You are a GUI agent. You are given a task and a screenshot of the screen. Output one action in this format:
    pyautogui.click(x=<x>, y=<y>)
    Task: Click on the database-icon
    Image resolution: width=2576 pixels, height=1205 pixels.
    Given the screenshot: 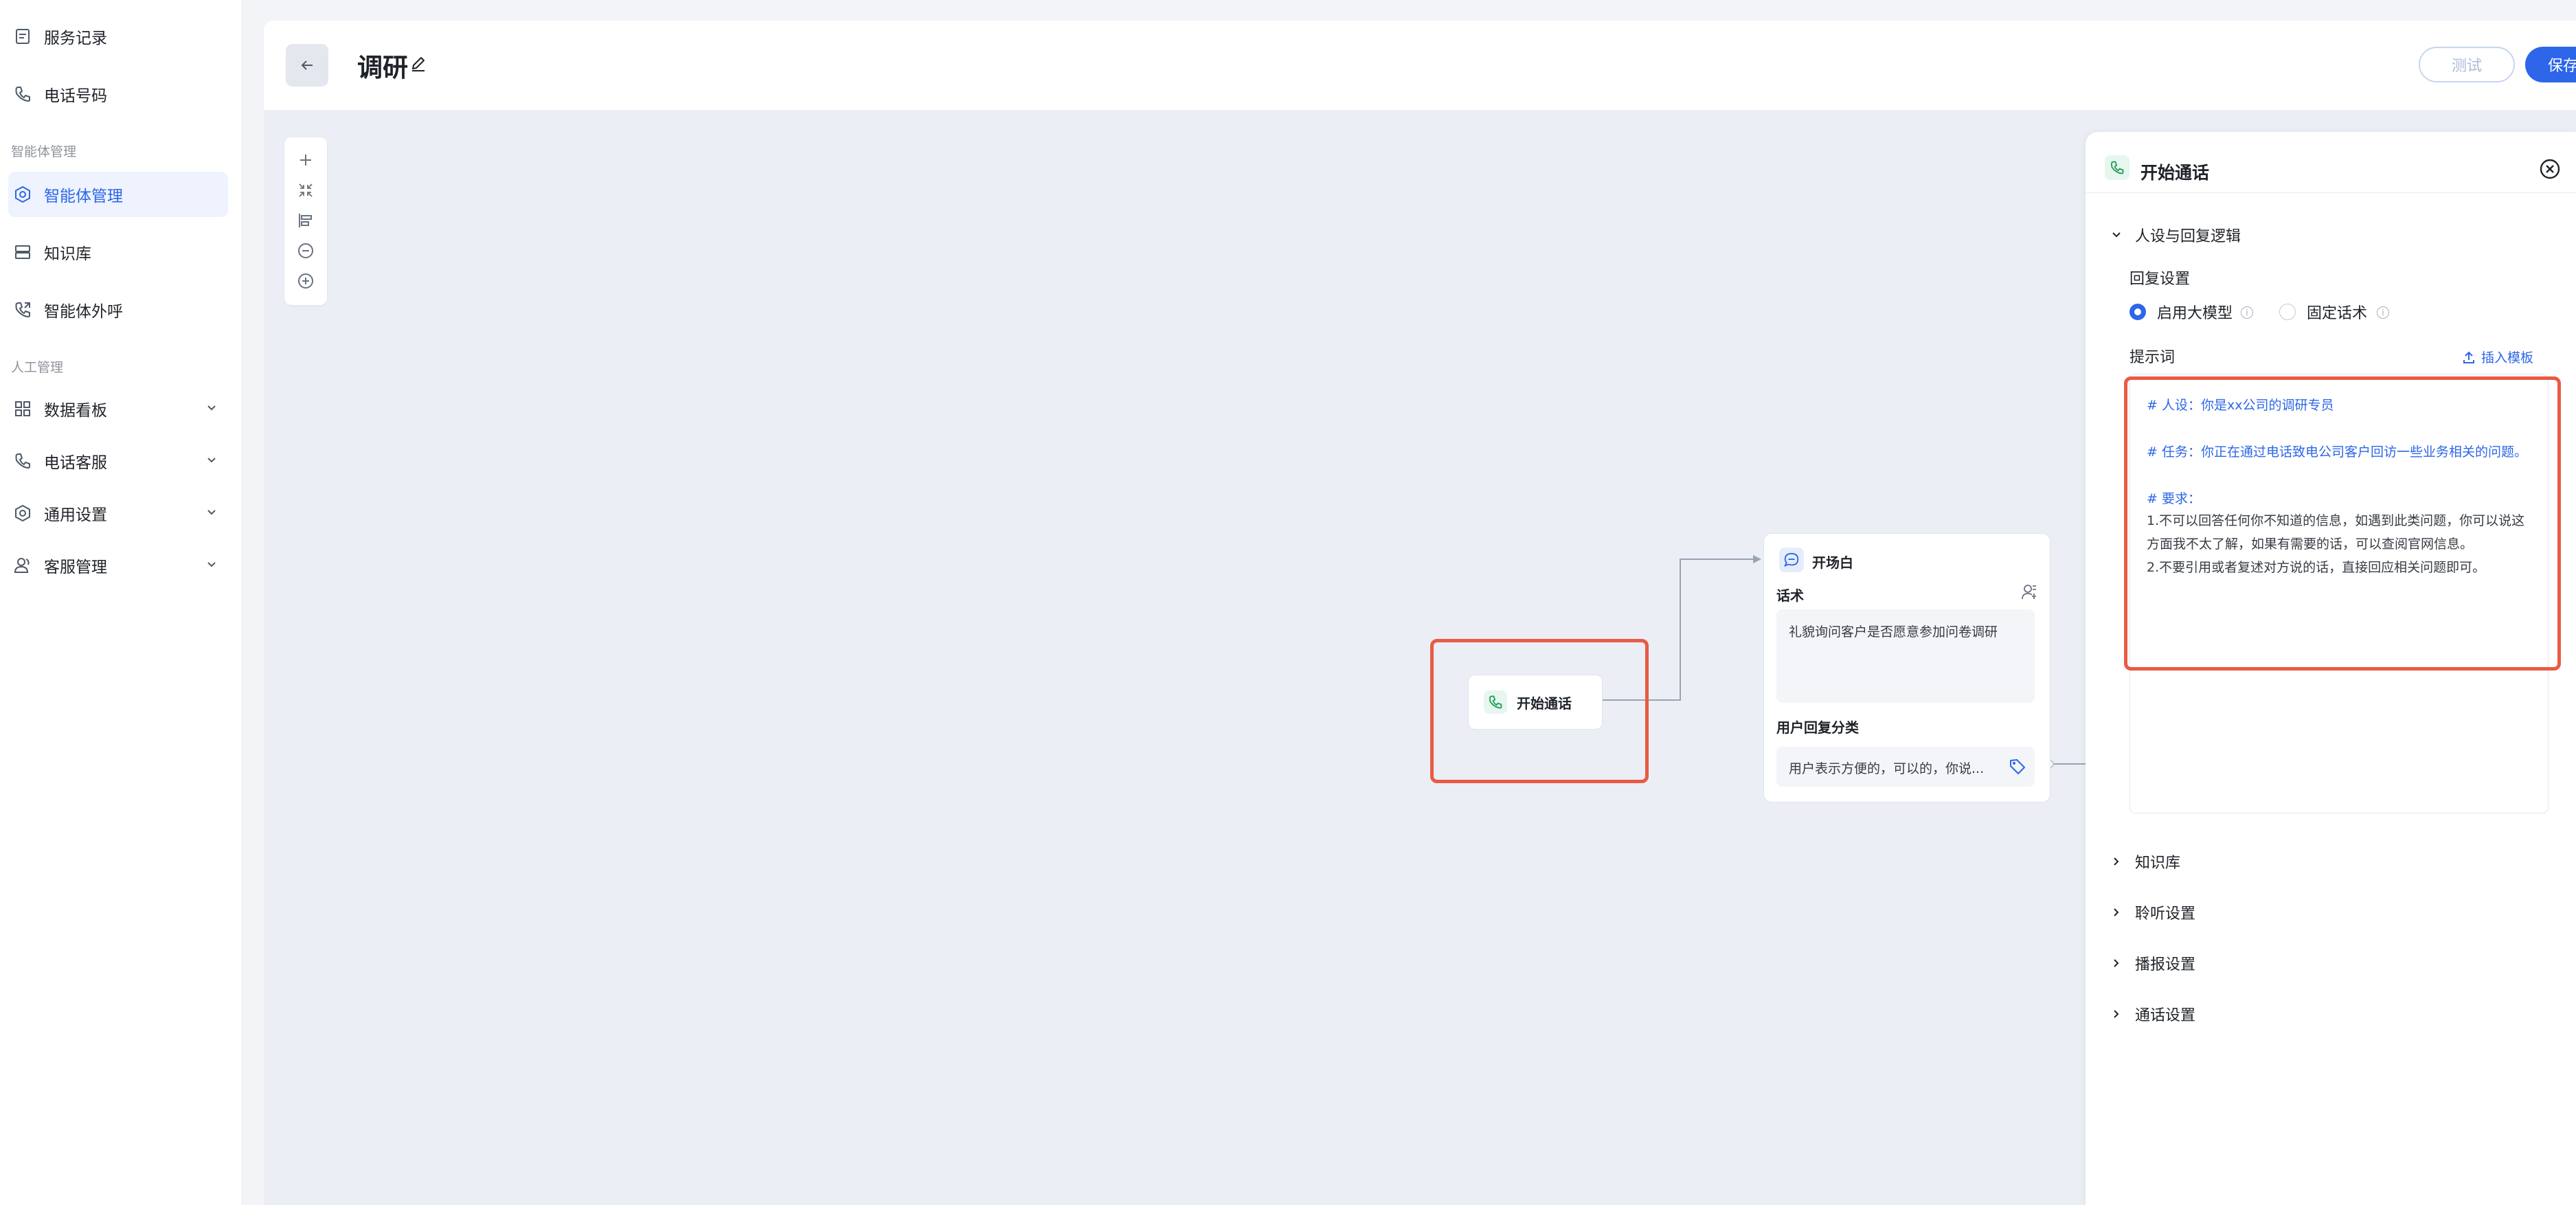 What is the action you would take?
    pyautogui.click(x=22, y=252)
    